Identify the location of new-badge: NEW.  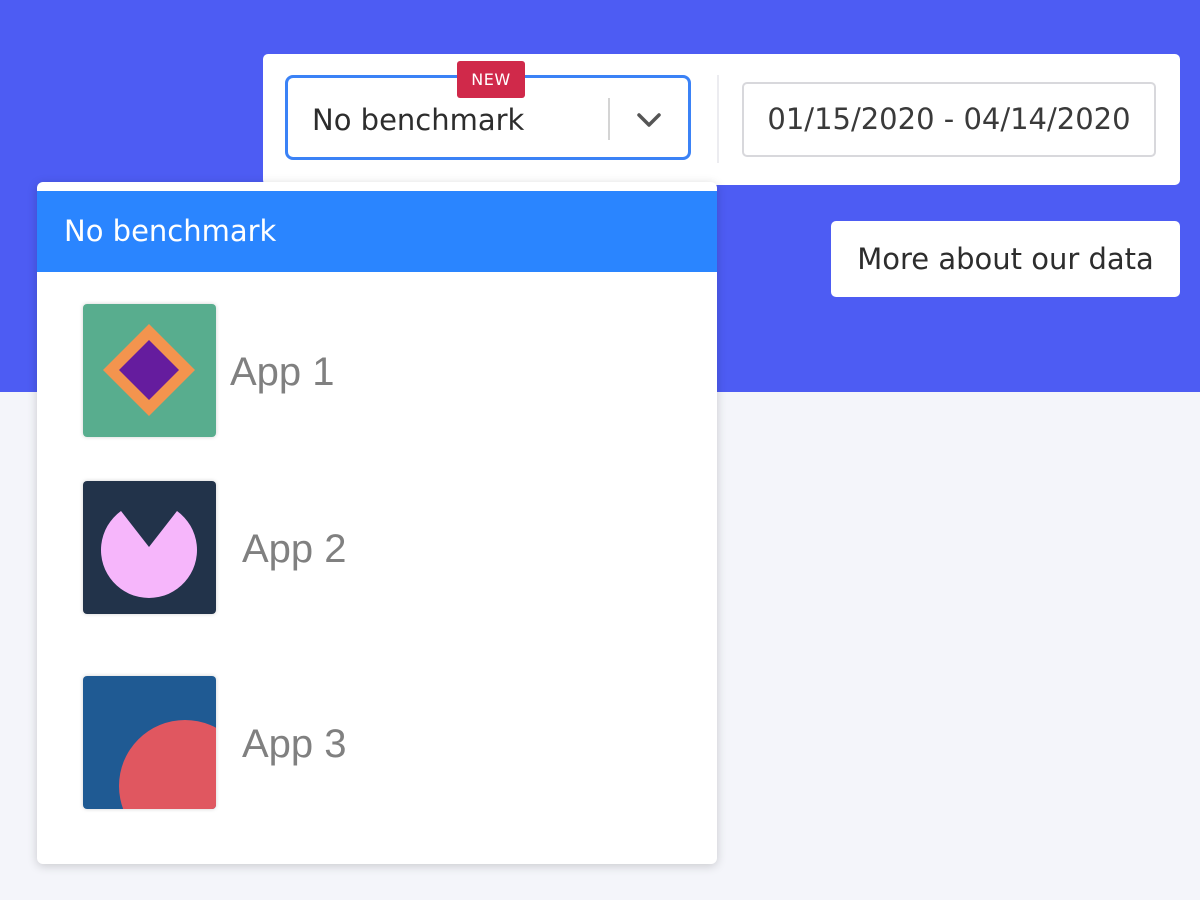
(491, 79).